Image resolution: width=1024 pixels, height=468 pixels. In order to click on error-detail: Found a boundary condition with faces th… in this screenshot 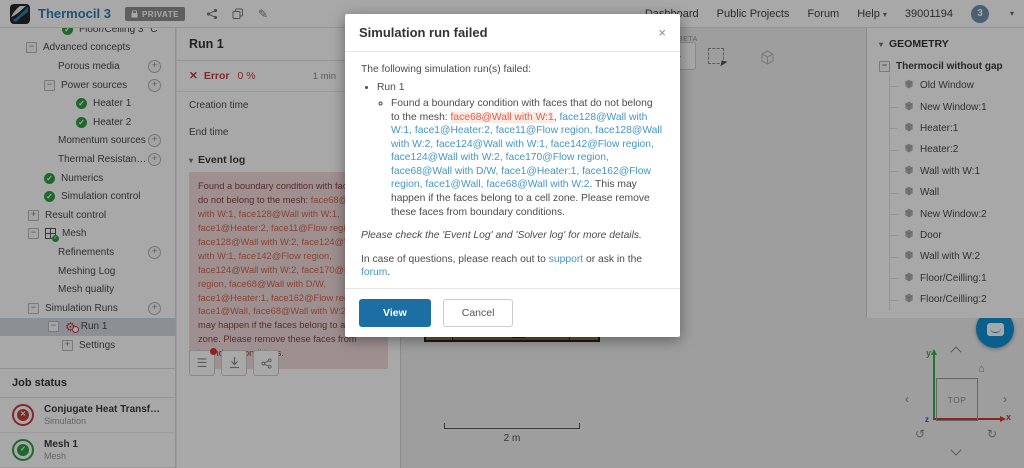, I will do `click(527, 158)`.